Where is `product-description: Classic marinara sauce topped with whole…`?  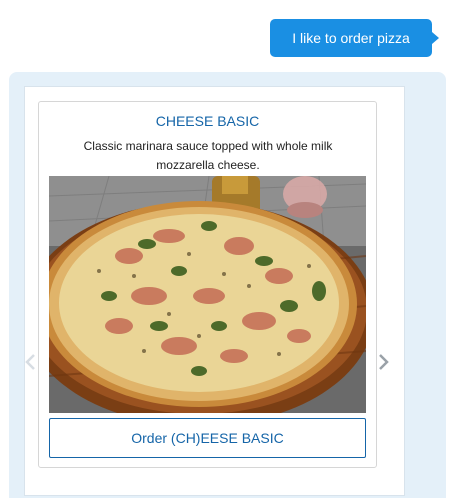
product-description: Classic marinara sauce topped with whole… is located at coordinates (208, 155).